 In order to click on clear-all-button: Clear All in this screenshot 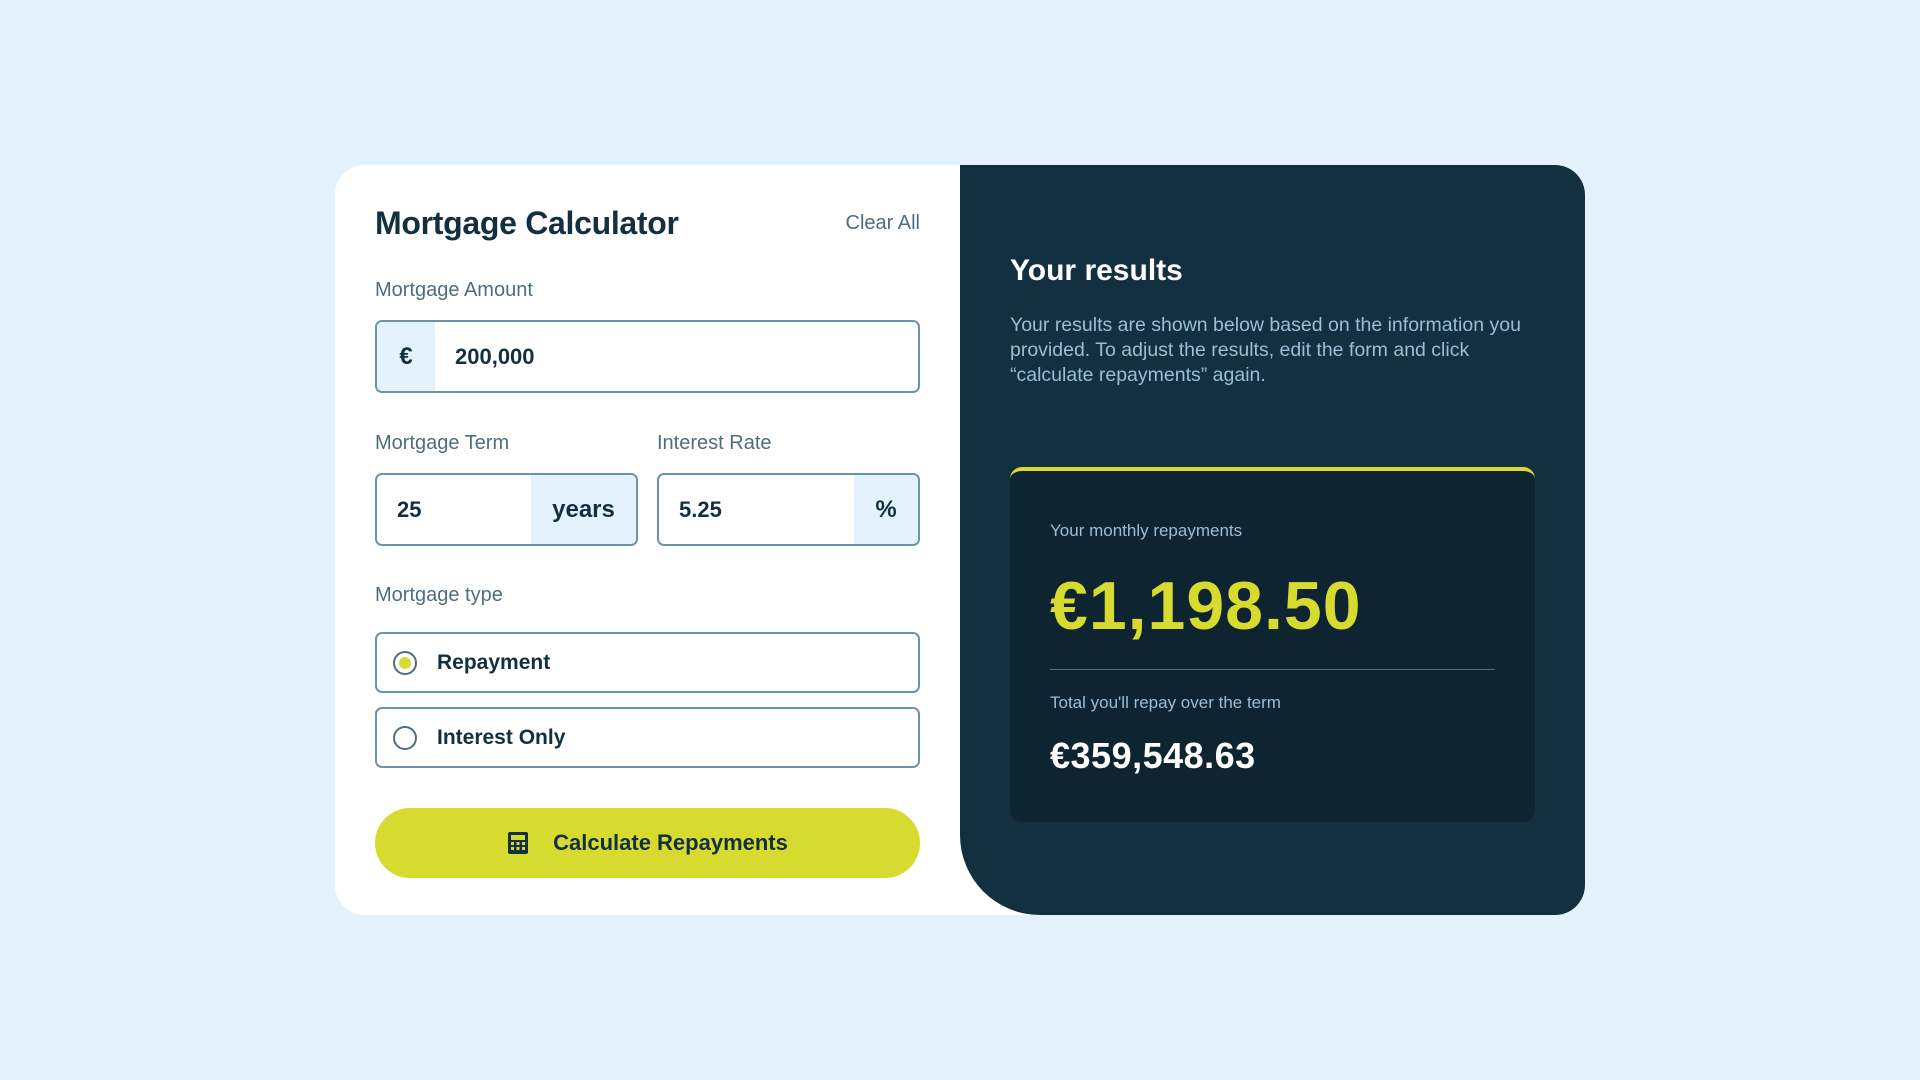, I will do `click(883, 223)`.